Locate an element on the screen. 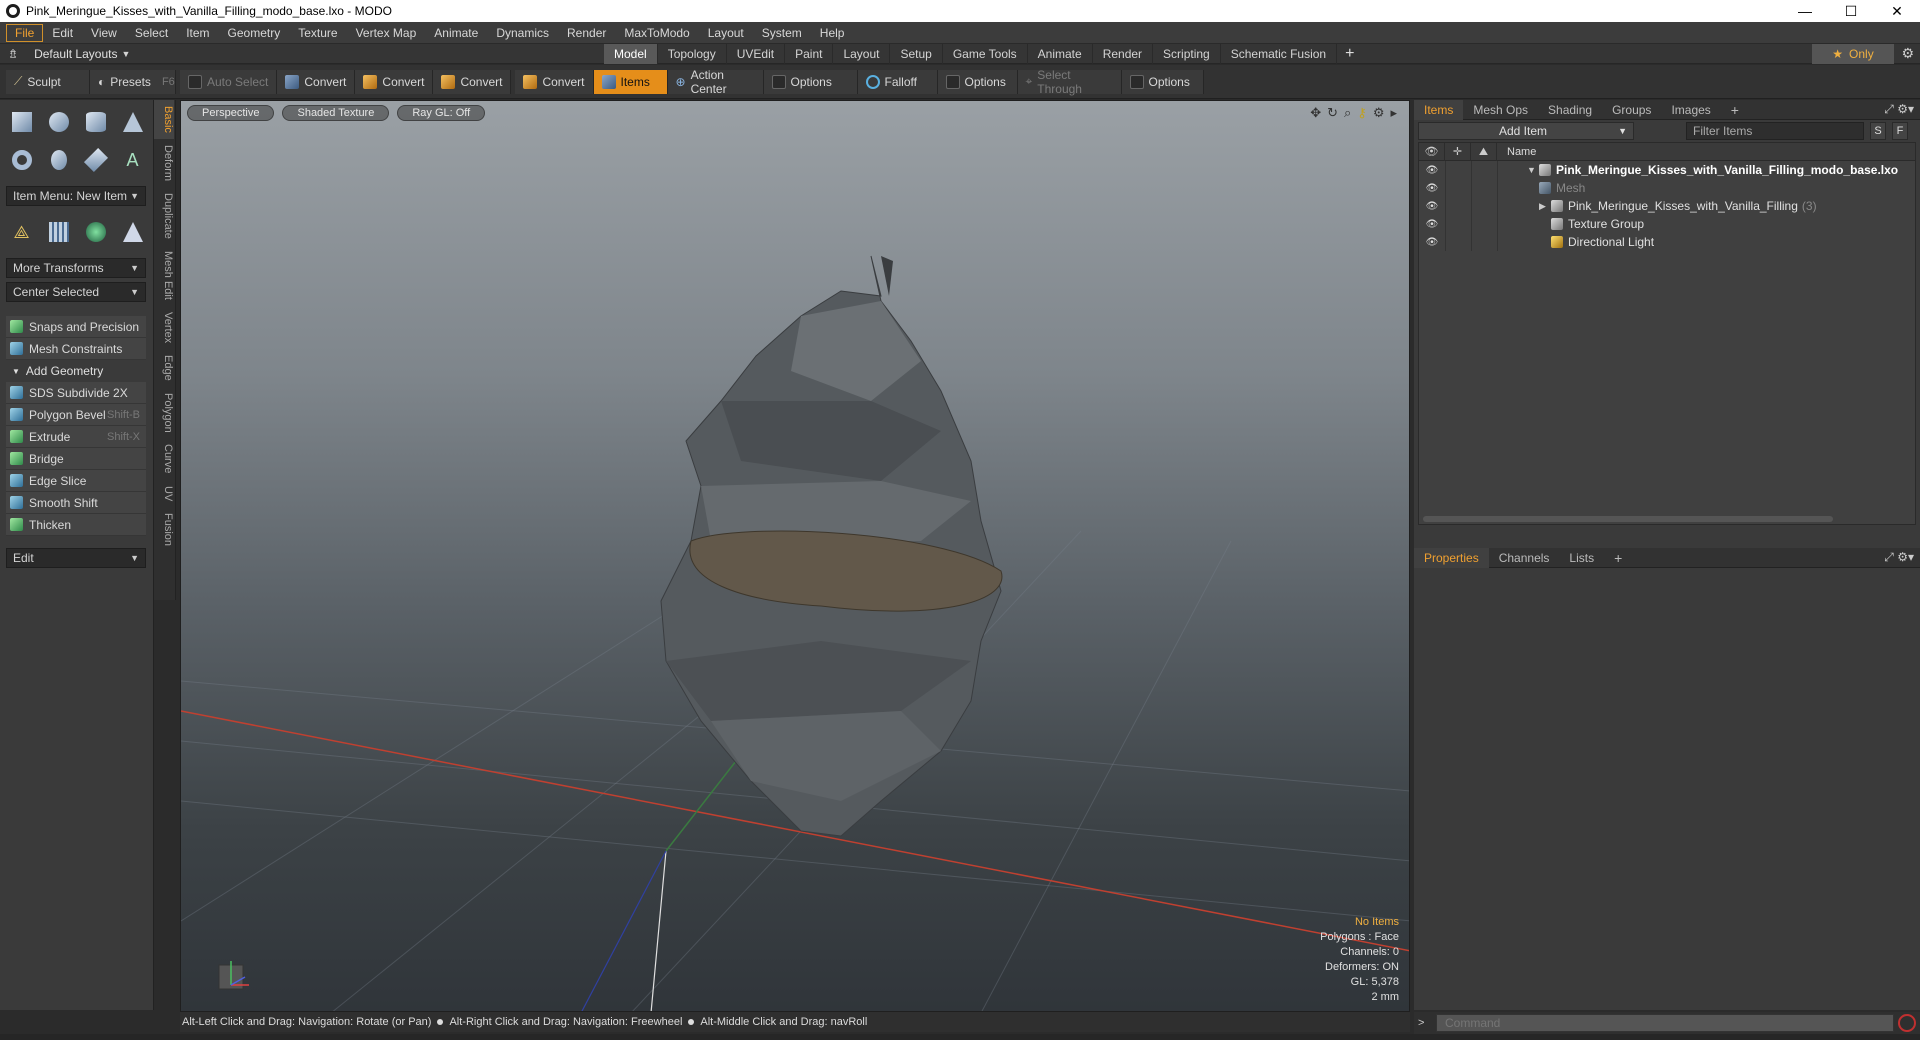 The width and height of the screenshot is (1920, 1040). tab-topology: Topology is located at coordinates (692, 53).